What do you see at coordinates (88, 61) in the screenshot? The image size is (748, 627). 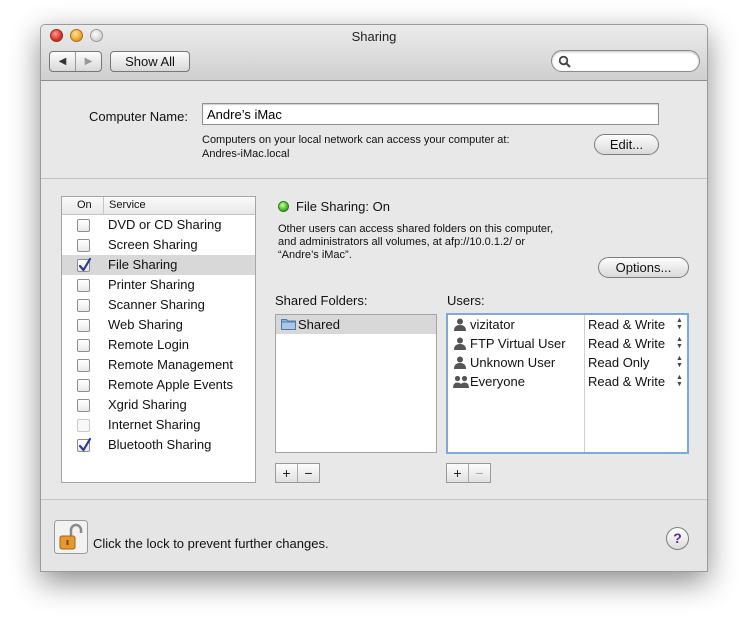 I see `forward-button: ▶` at bounding box center [88, 61].